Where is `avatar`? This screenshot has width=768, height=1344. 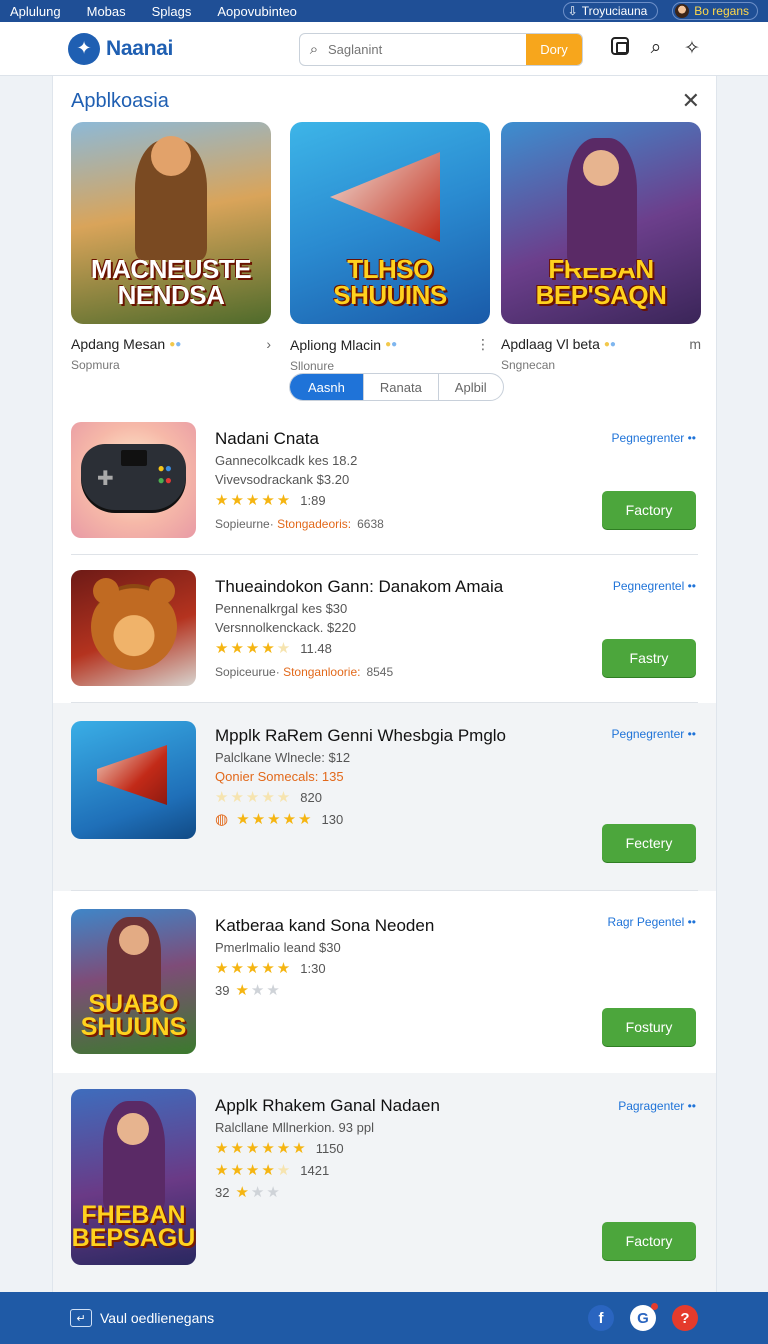
avatar is located at coordinates (682, 11).